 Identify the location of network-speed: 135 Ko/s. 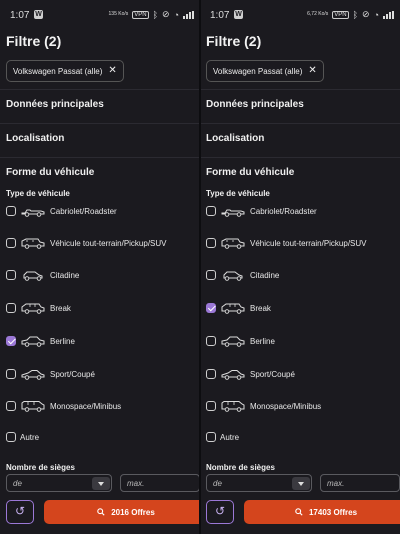
(118, 14).